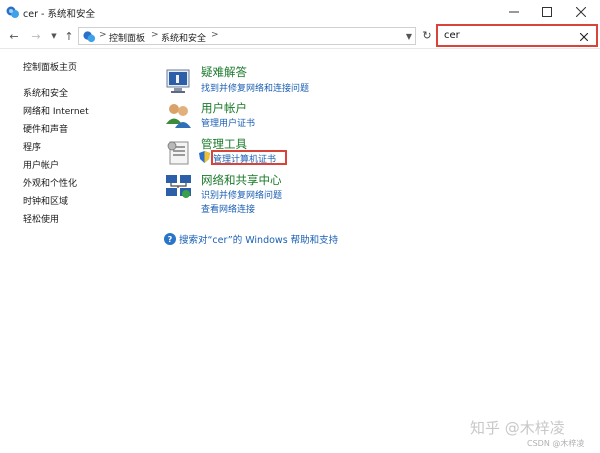  What do you see at coordinates (244, 158) in the screenshot?
I see `link-manage-computer-certificates: 管理计算机证书` at bounding box center [244, 158].